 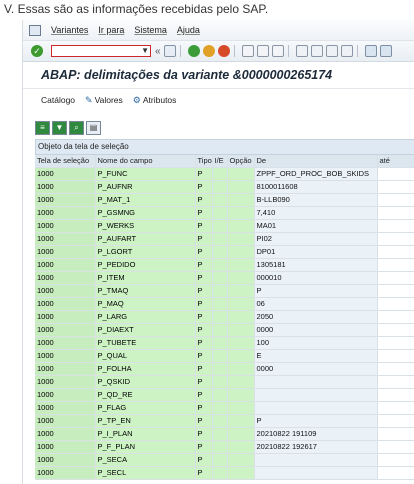 What do you see at coordinates (224, 460) in the screenshot?
I see `table-row: 1000 P_SECA P` at bounding box center [224, 460].